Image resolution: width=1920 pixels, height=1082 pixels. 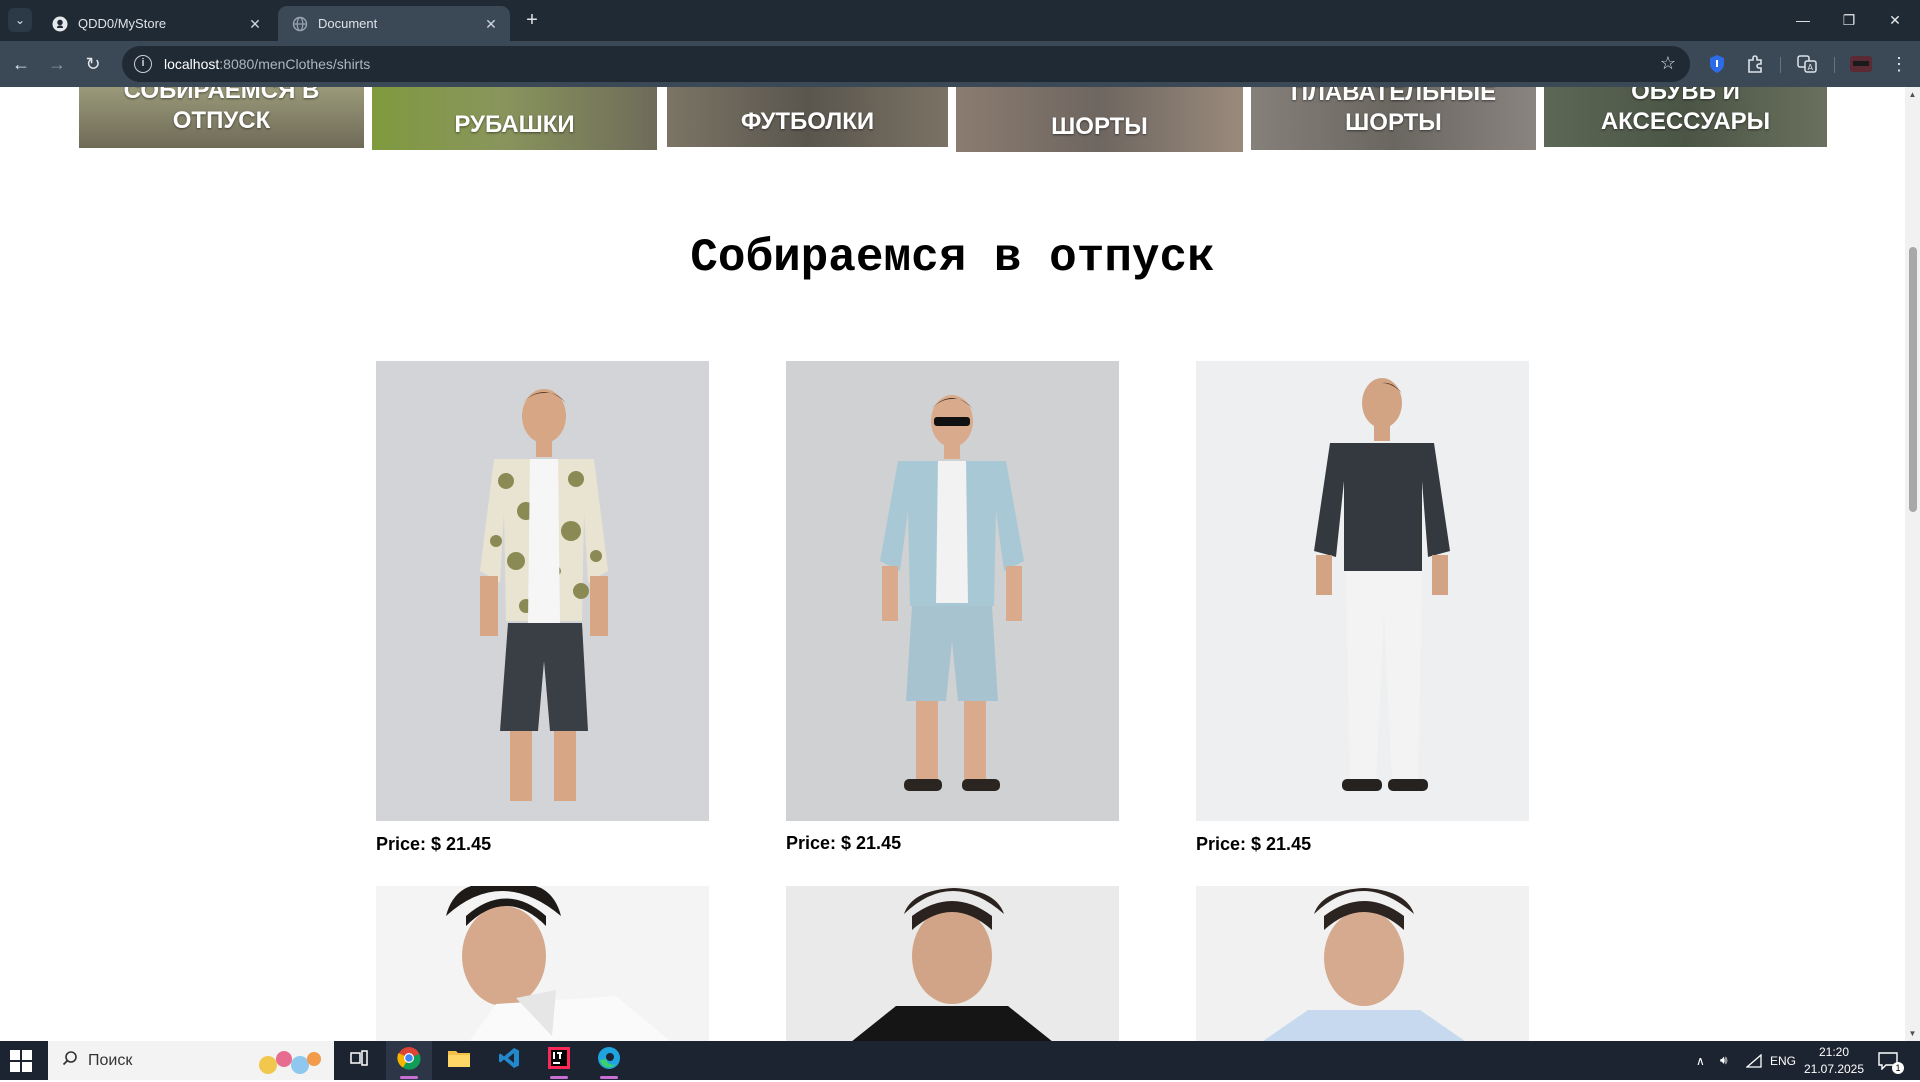 What do you see at coordinates (1811, 67) in the screenshot?
I see `svg-text: A` at bounding box center [1811, 67].